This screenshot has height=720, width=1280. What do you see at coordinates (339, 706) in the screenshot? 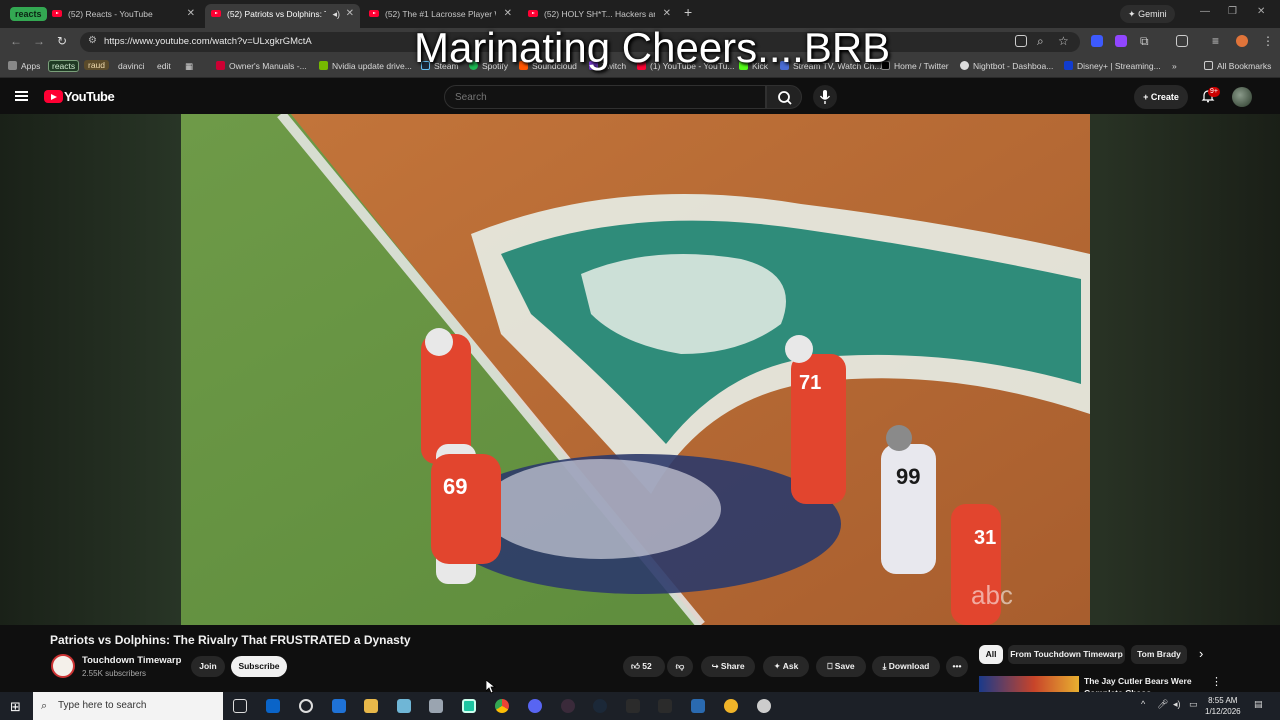
I see `store-icon` at bounding box center [339, 706].